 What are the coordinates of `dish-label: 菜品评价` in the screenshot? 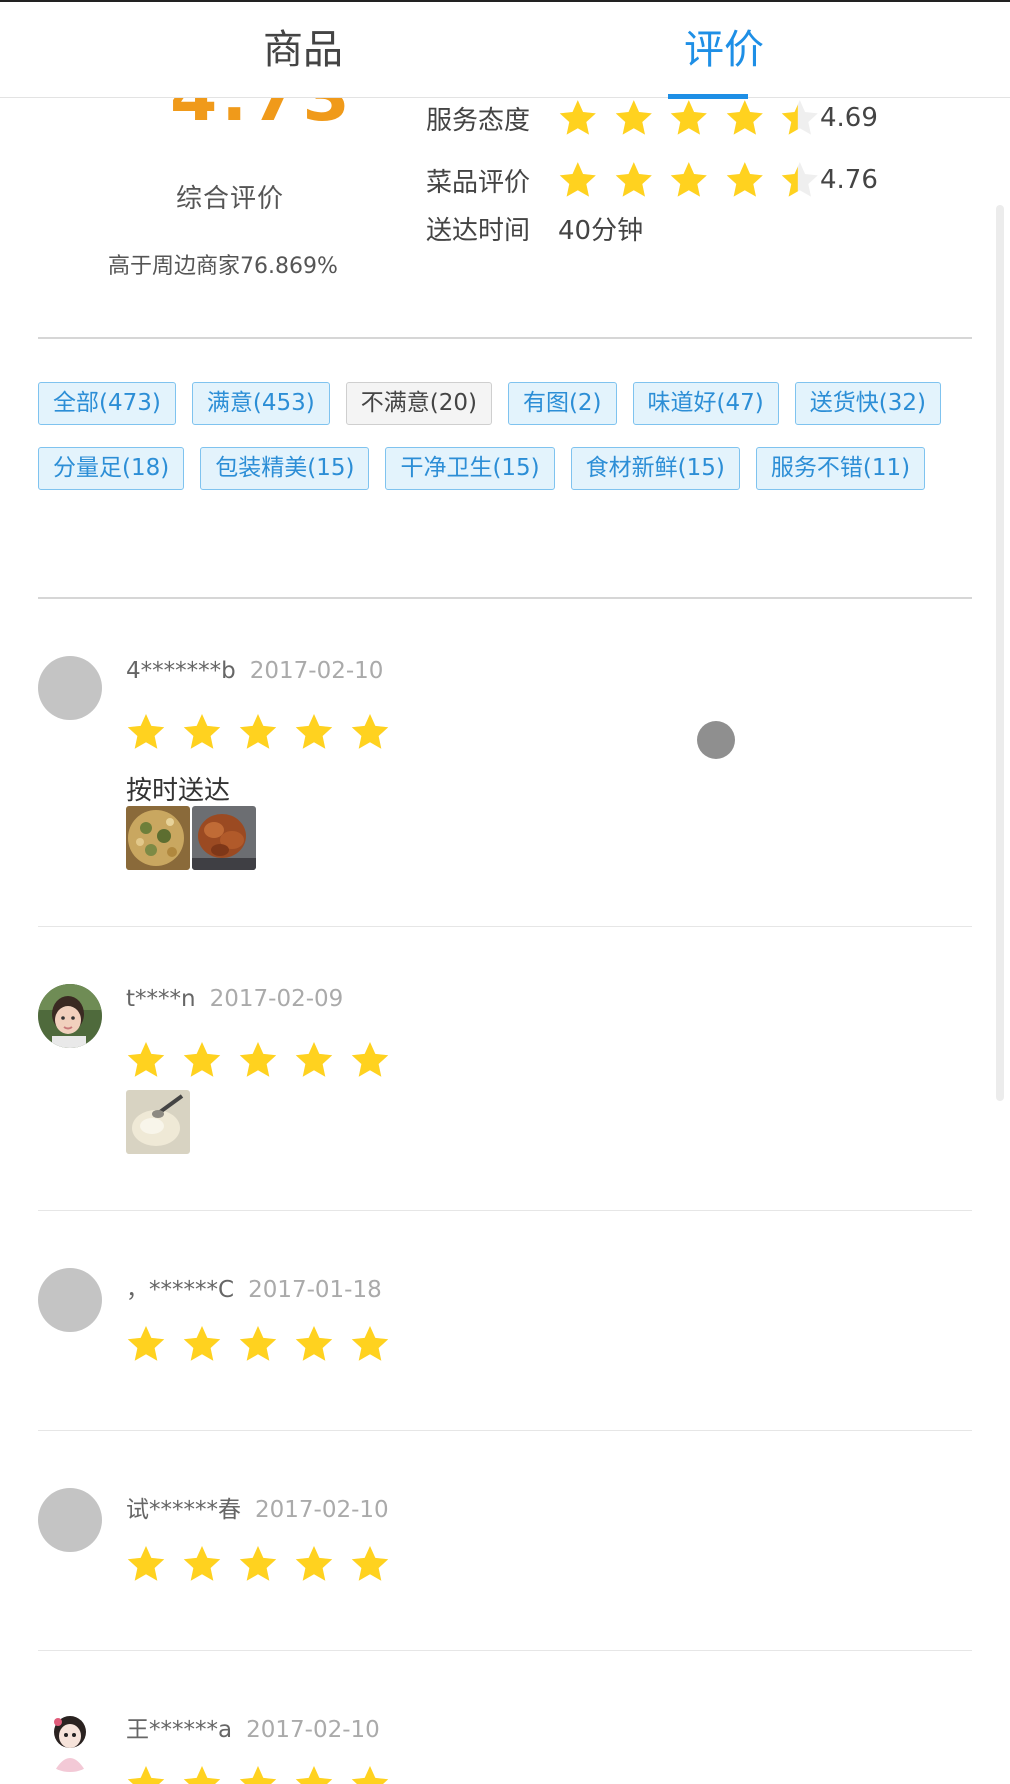 It's located at (478, 182).